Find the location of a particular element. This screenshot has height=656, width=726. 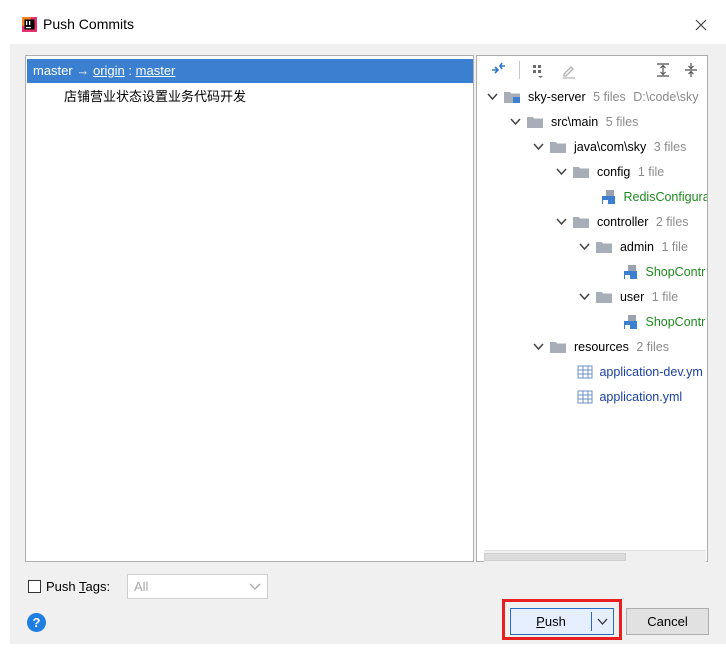

tree-row-file: RedisConfigura is located at coordinates (654, 197).